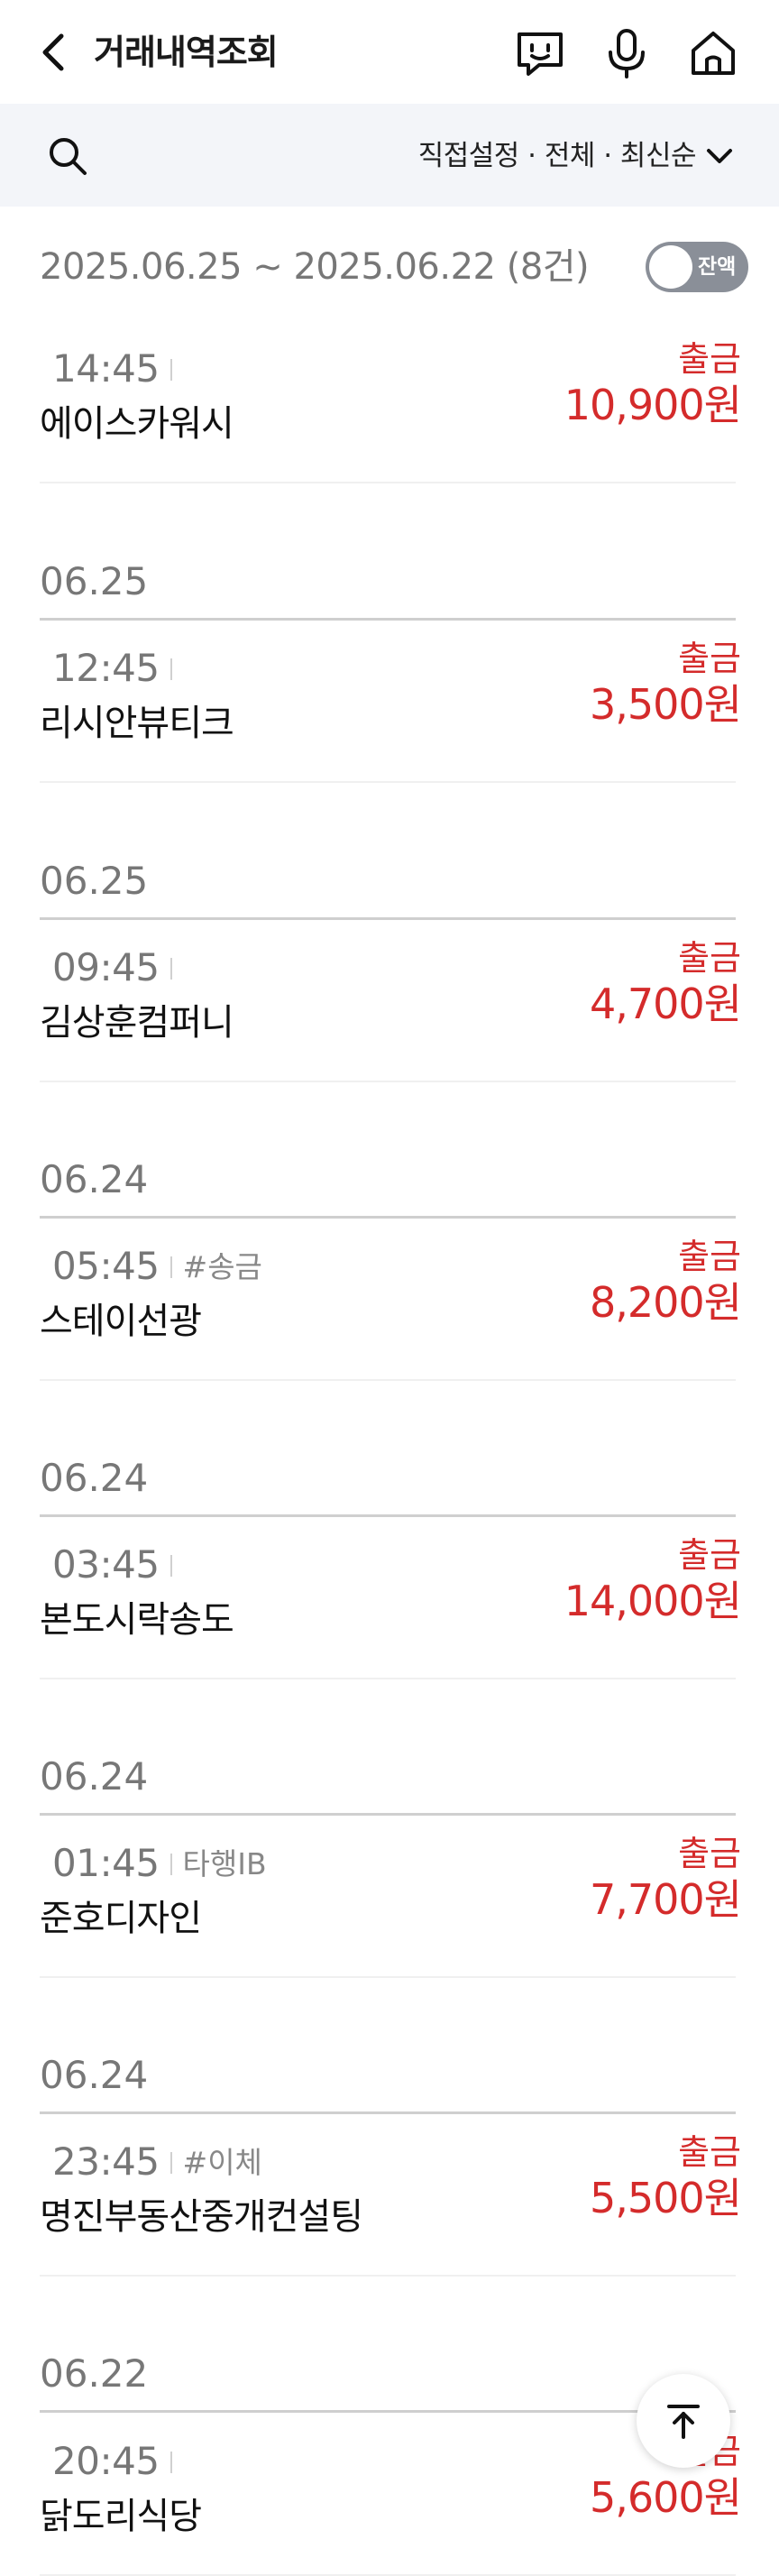 This screenshot has height=2576, width=779. What do you see at coordinates (697, 267) in the screenshot?
I see `balance-toggle: 잔액` at bounding box center [697, 267].